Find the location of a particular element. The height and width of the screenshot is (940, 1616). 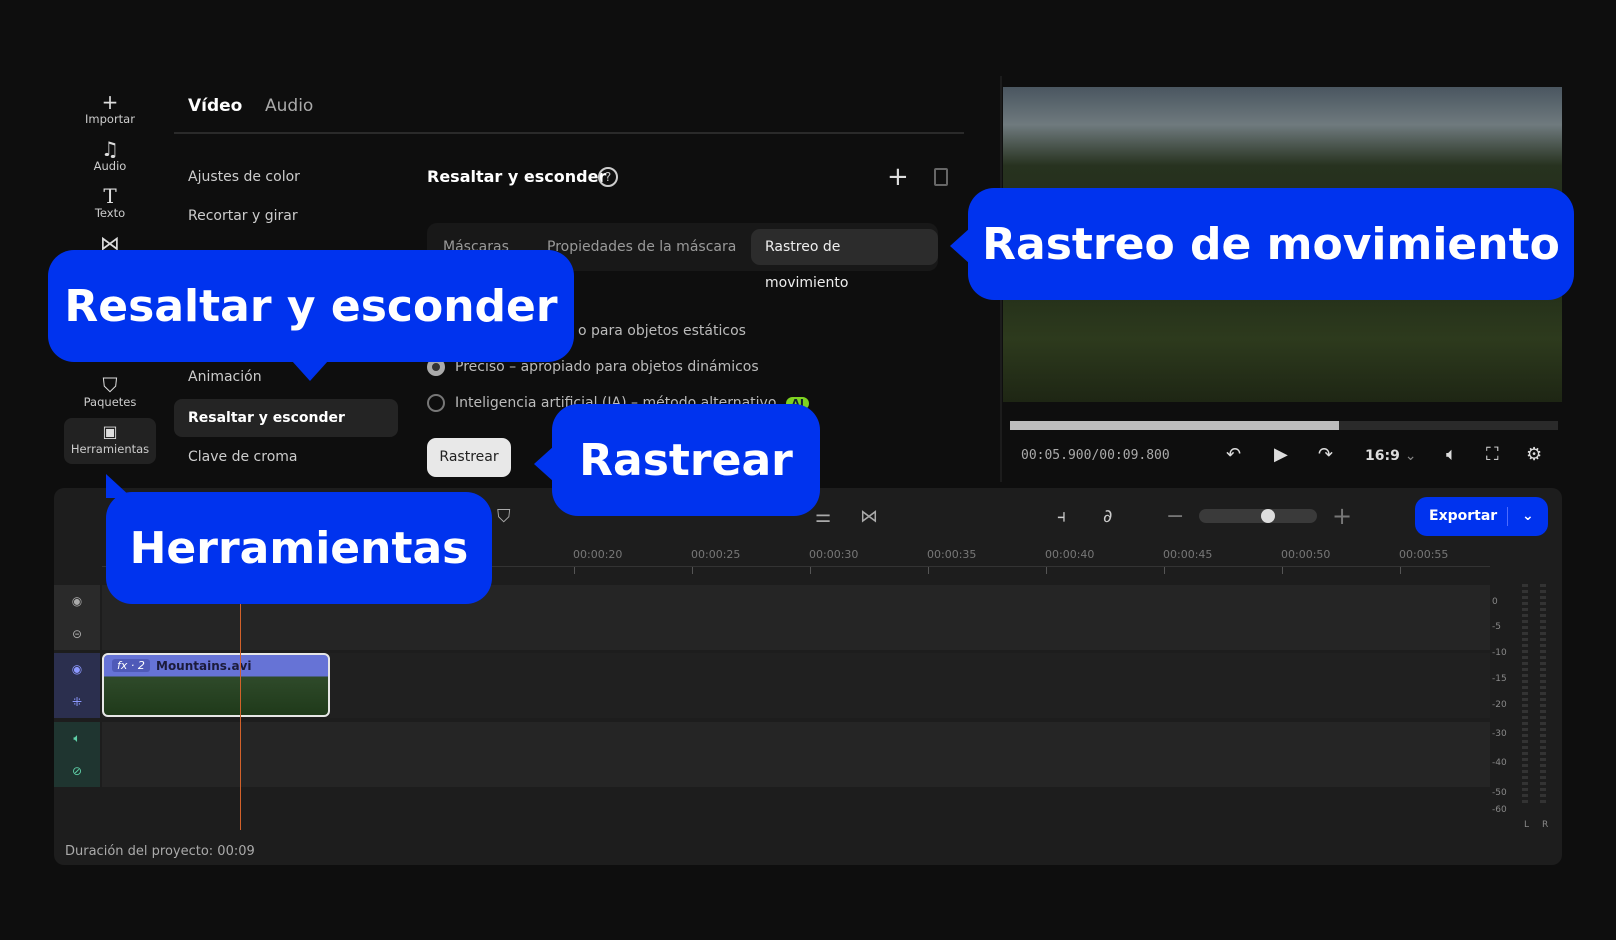

volume-icon: 🔈︎ is located at coordinates (1451, 454).